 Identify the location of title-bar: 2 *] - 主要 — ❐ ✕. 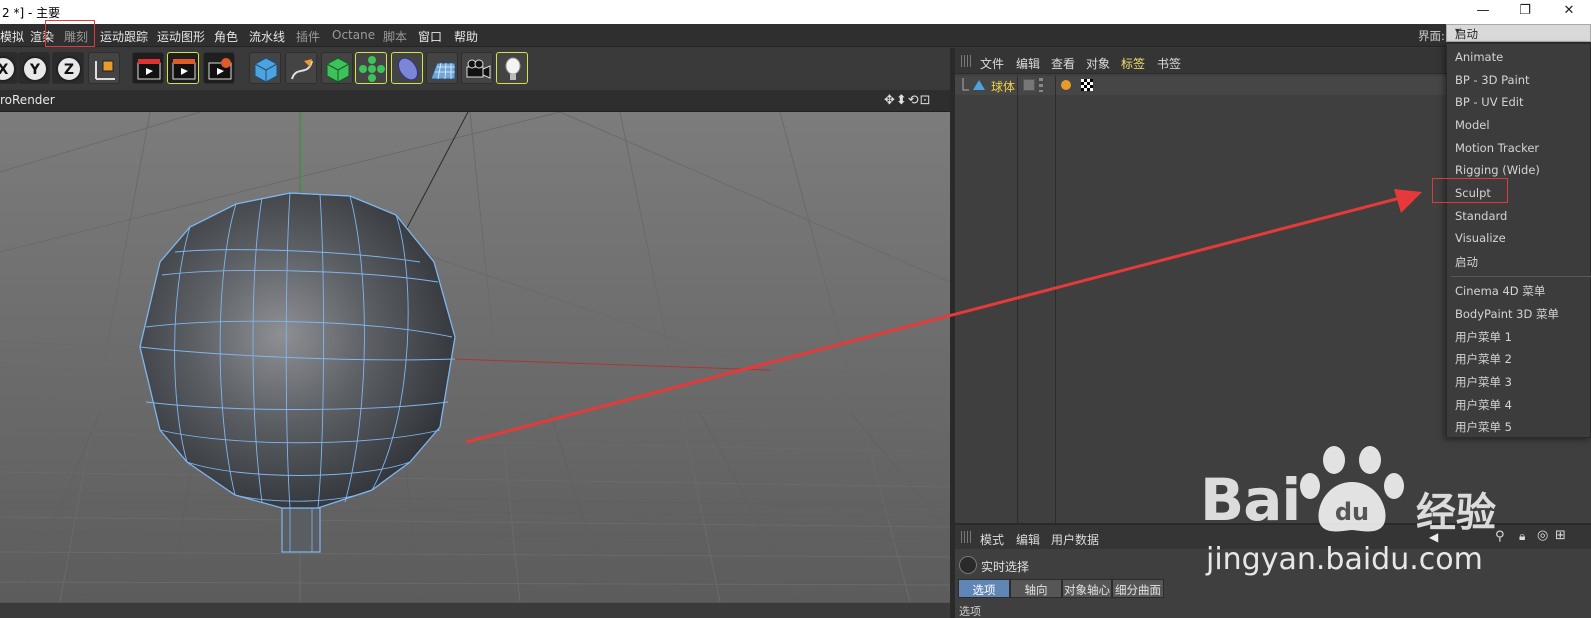
(795, 12).